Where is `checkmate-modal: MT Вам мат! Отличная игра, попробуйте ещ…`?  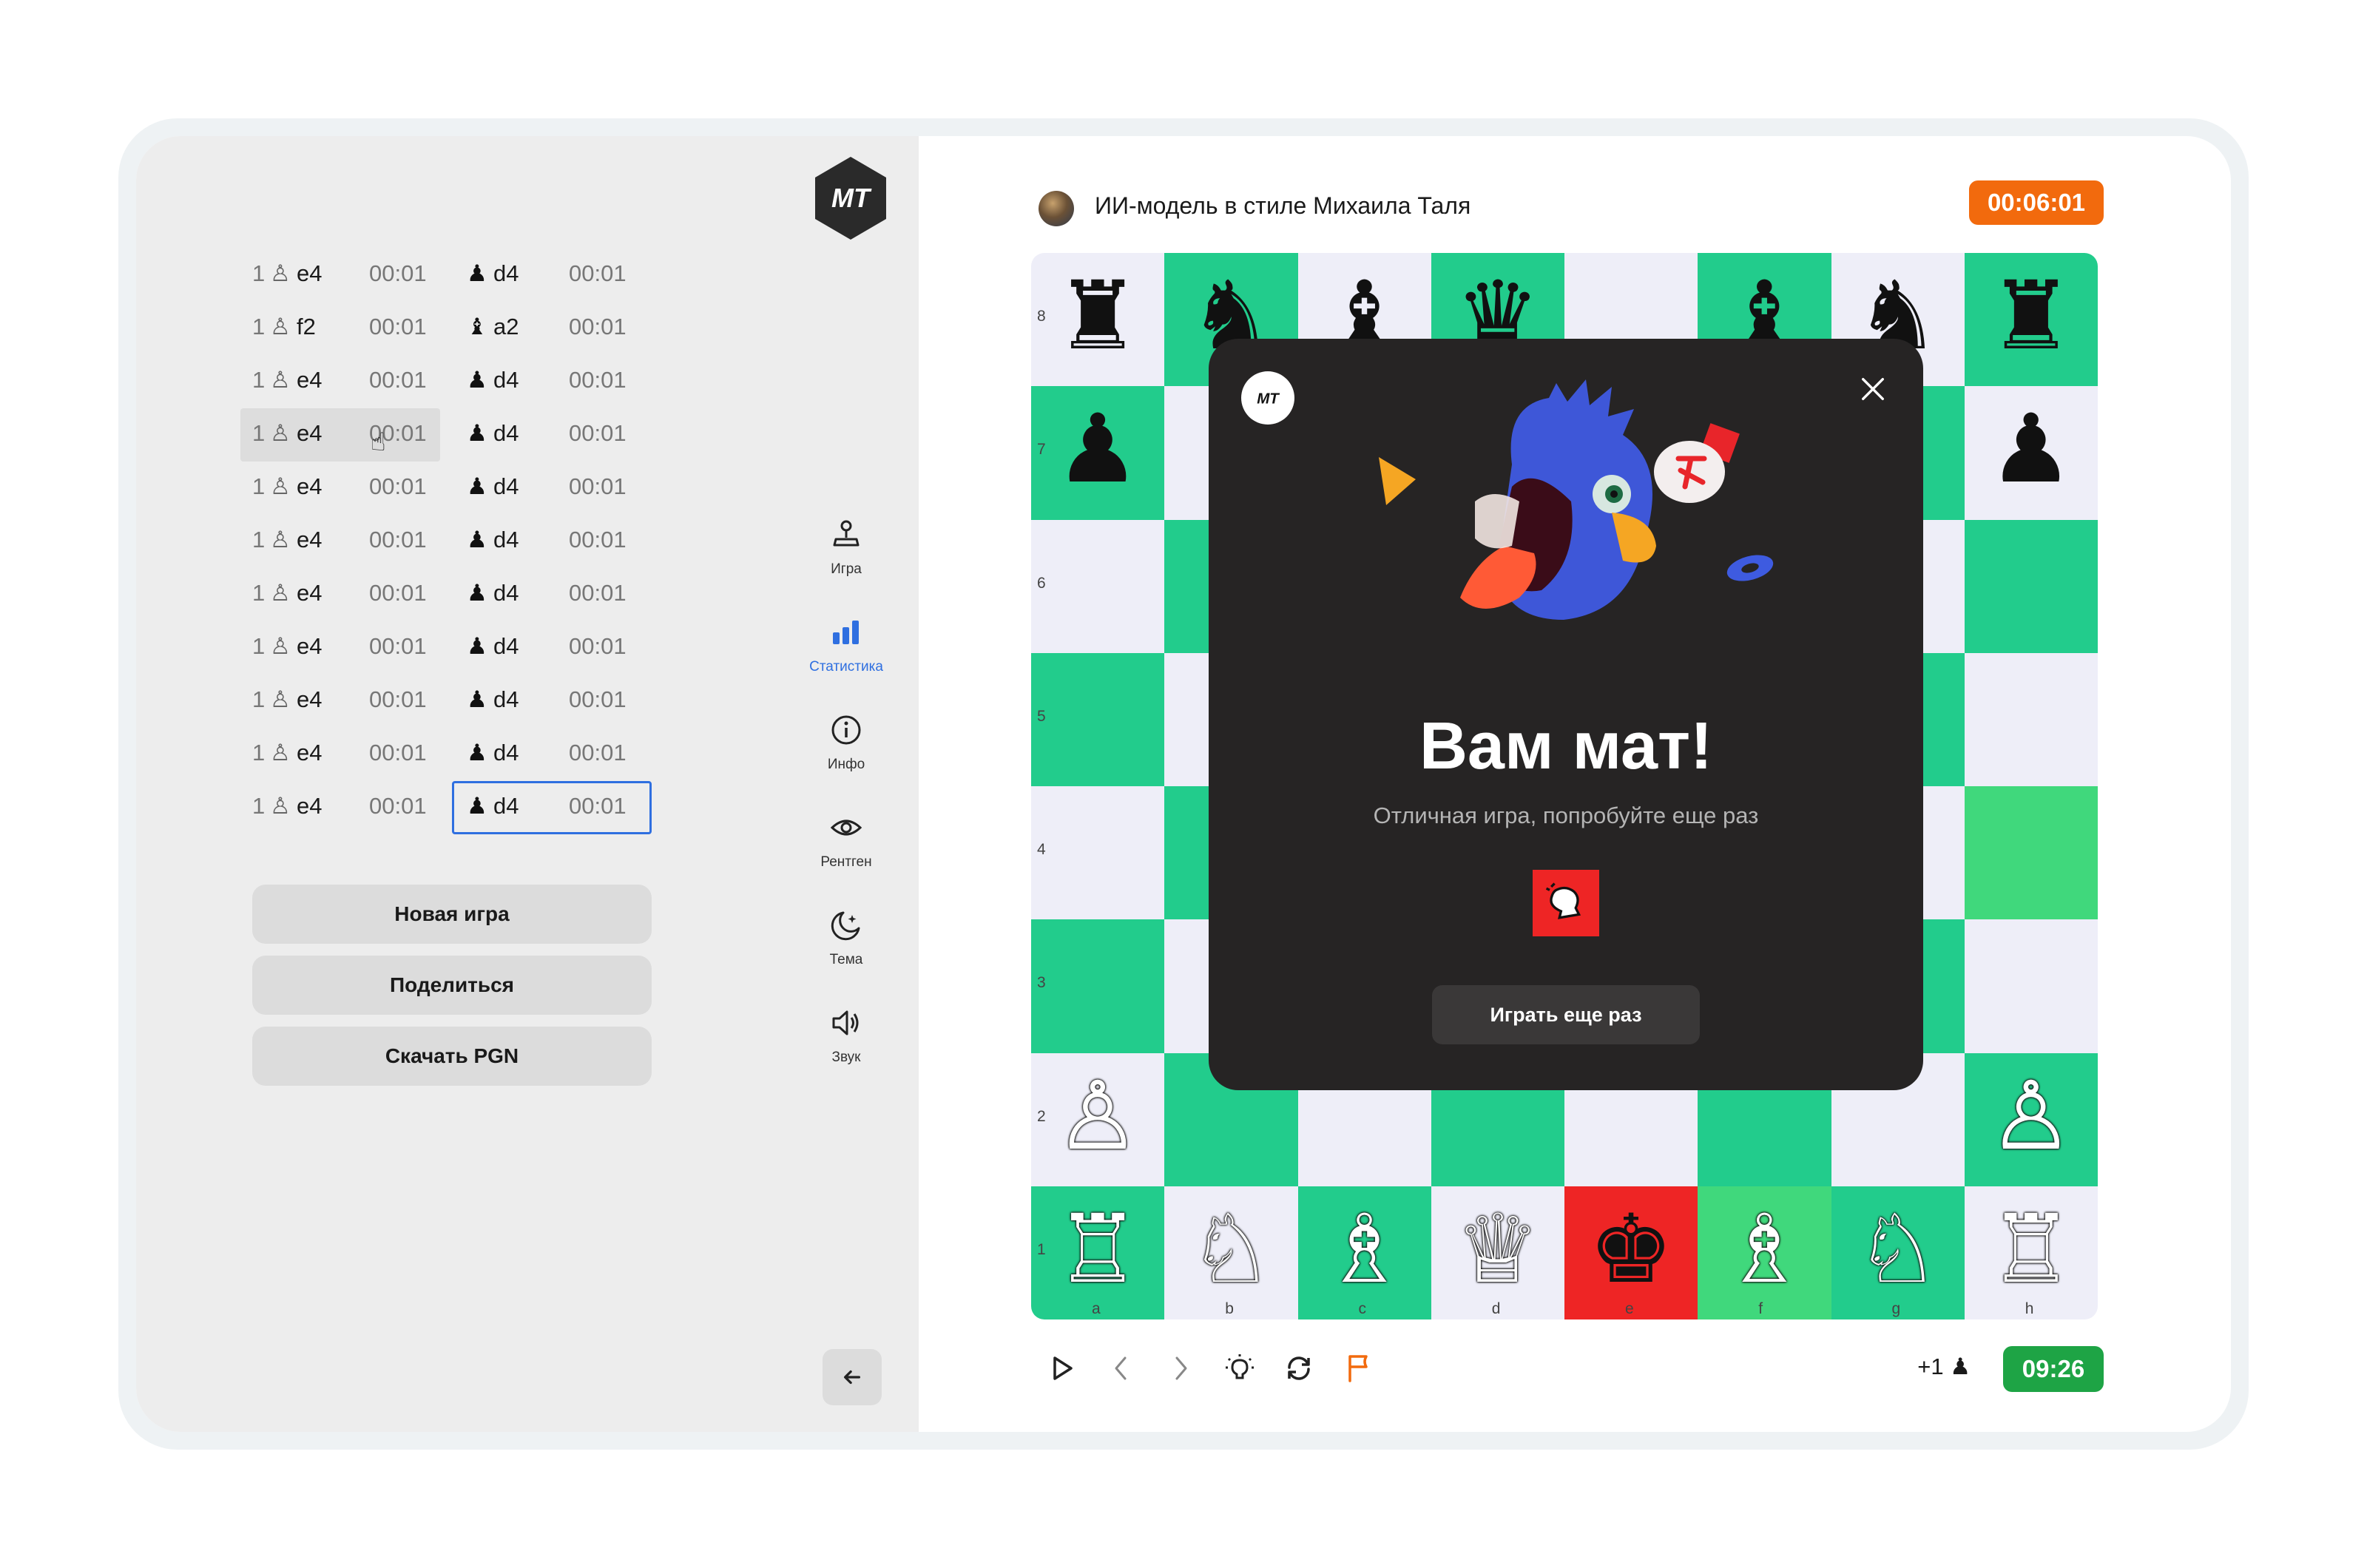
checkmate-modal: MT Вам мат! Отличная игра, попробуйте ещ… is located at coordinates (1566, 714).